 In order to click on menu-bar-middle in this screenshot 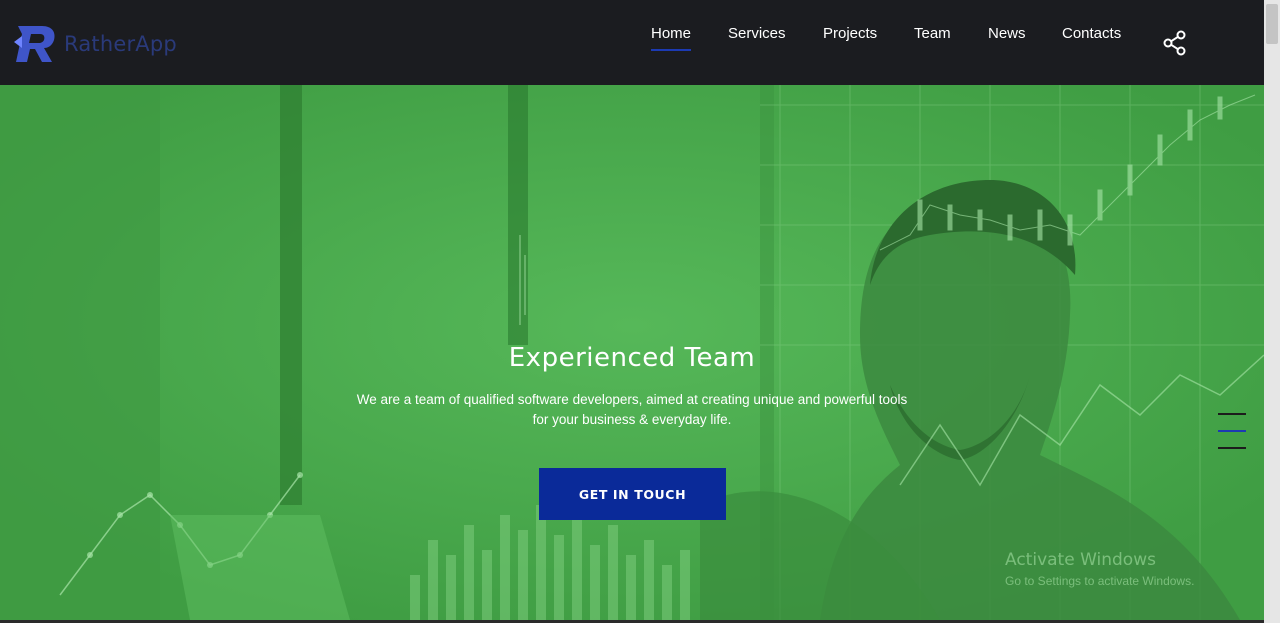, I will do `click(1232, 431)`.